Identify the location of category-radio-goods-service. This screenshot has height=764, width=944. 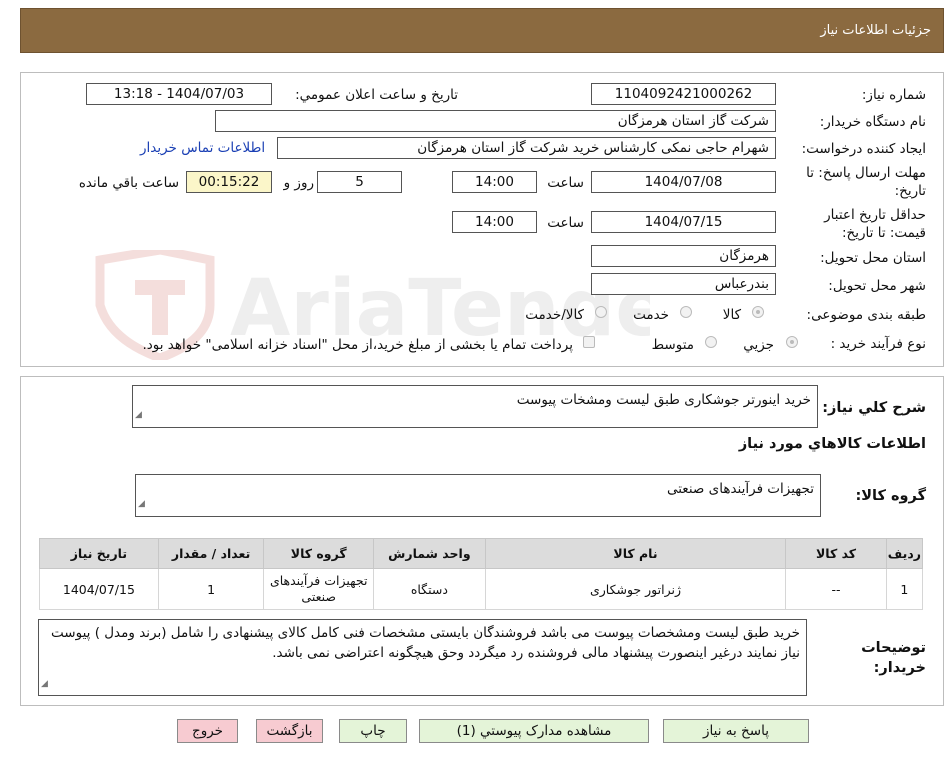
(601, 312).